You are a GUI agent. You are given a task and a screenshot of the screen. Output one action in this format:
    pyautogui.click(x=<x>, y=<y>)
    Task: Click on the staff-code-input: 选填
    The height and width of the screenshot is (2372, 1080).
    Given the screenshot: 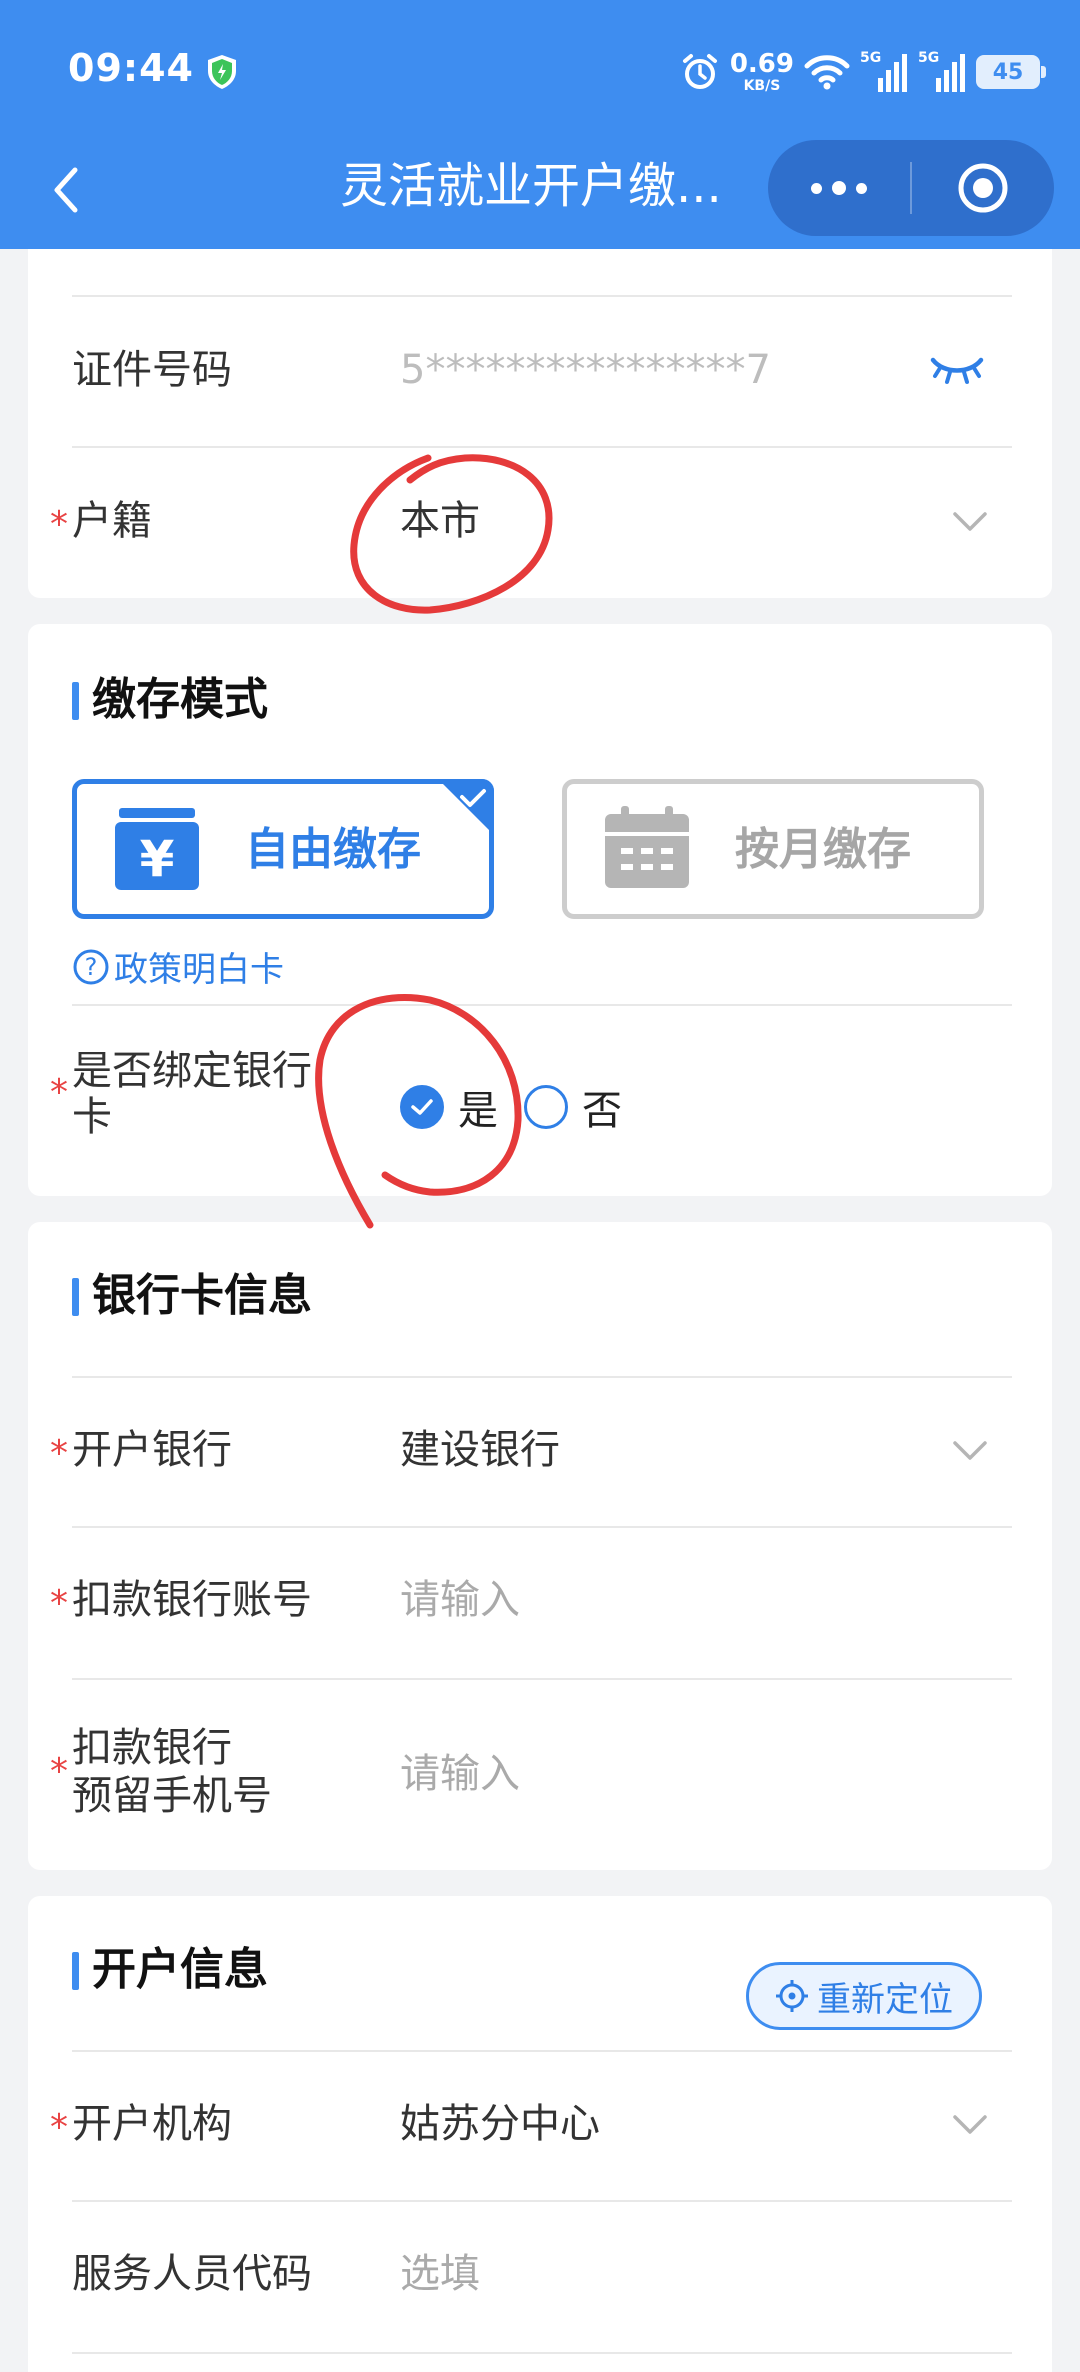 What is the action you would take?
    pyautogui.click(x=440, y=2274)
    